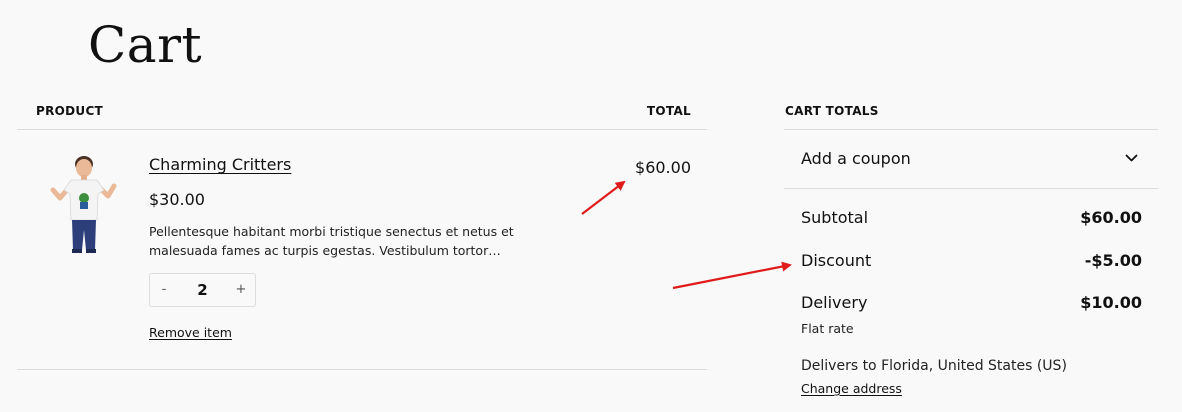 The image size is (1182, 412). Describe the element at coordinates (836, 260) in the screenshot. I see `discount-label: Discount` at that location.